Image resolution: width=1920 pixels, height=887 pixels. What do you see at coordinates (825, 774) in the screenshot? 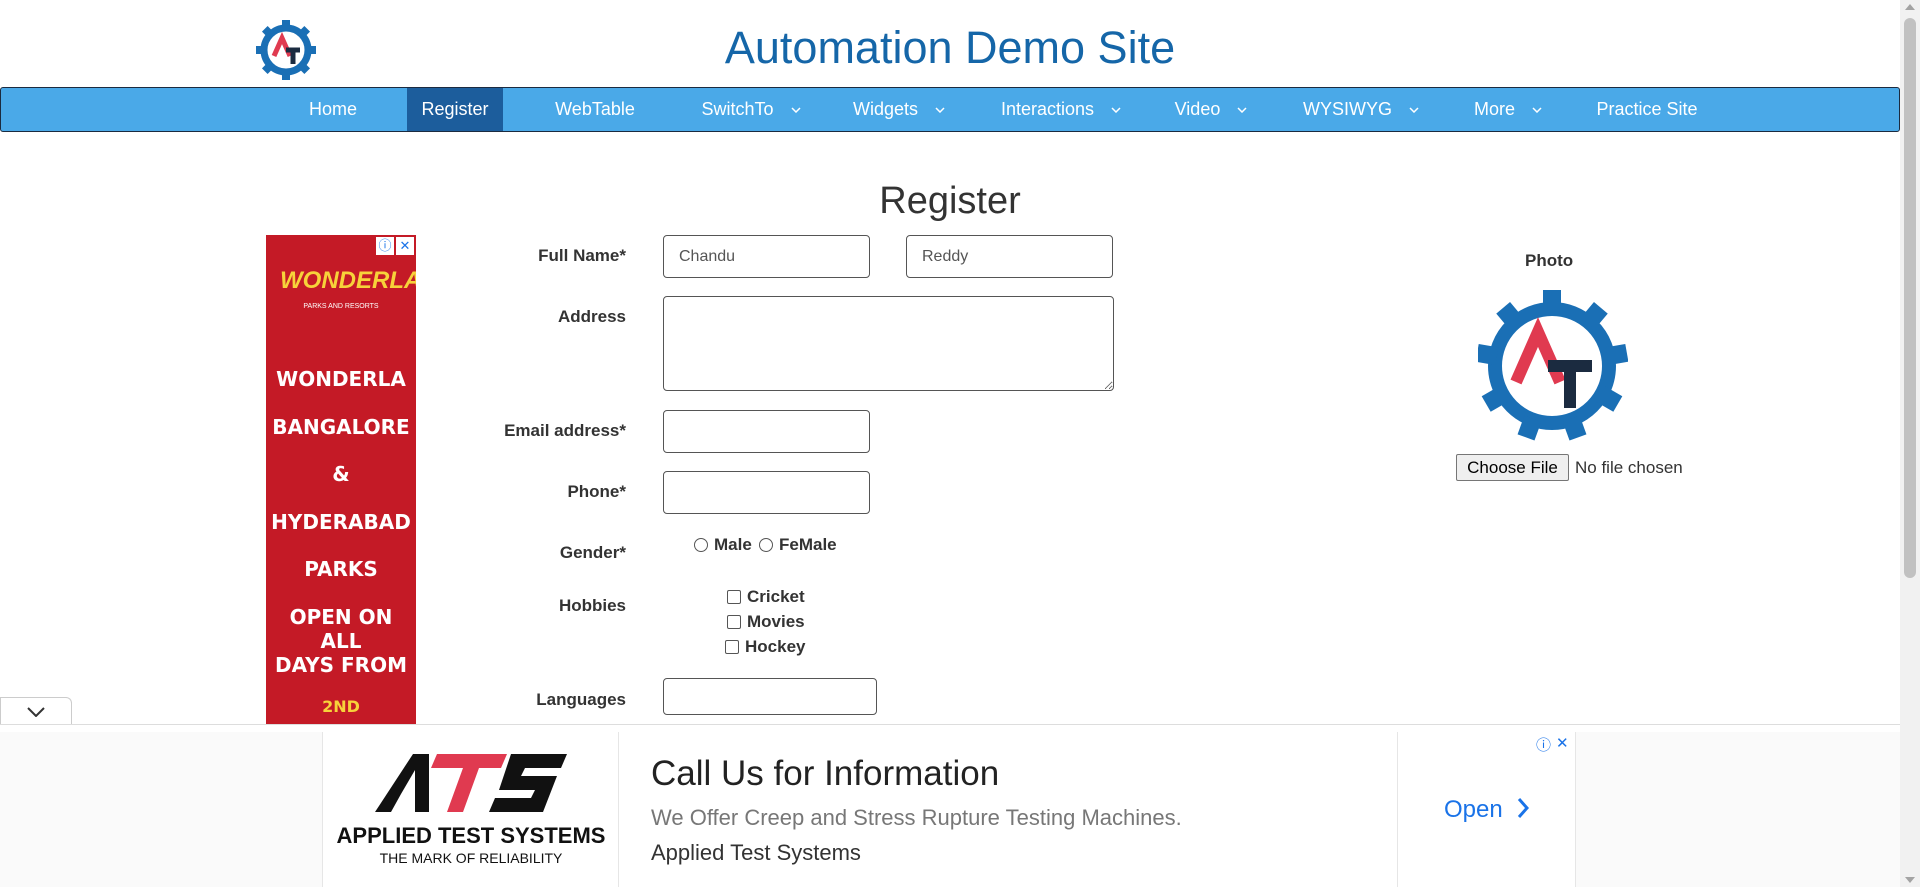
I see `ad-headline: Call Us for Information` at bounding box center [825, 774].